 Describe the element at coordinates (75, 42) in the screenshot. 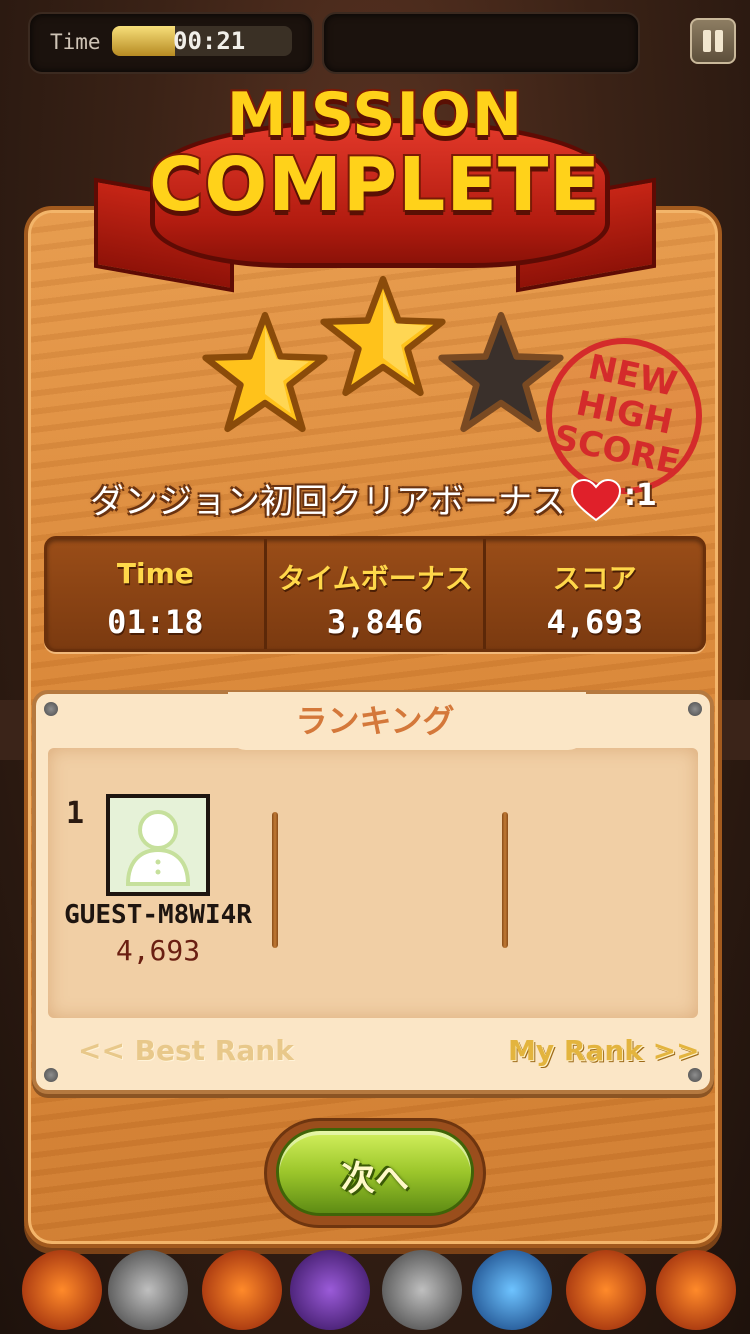

I see `timer-label: Time` at that location.